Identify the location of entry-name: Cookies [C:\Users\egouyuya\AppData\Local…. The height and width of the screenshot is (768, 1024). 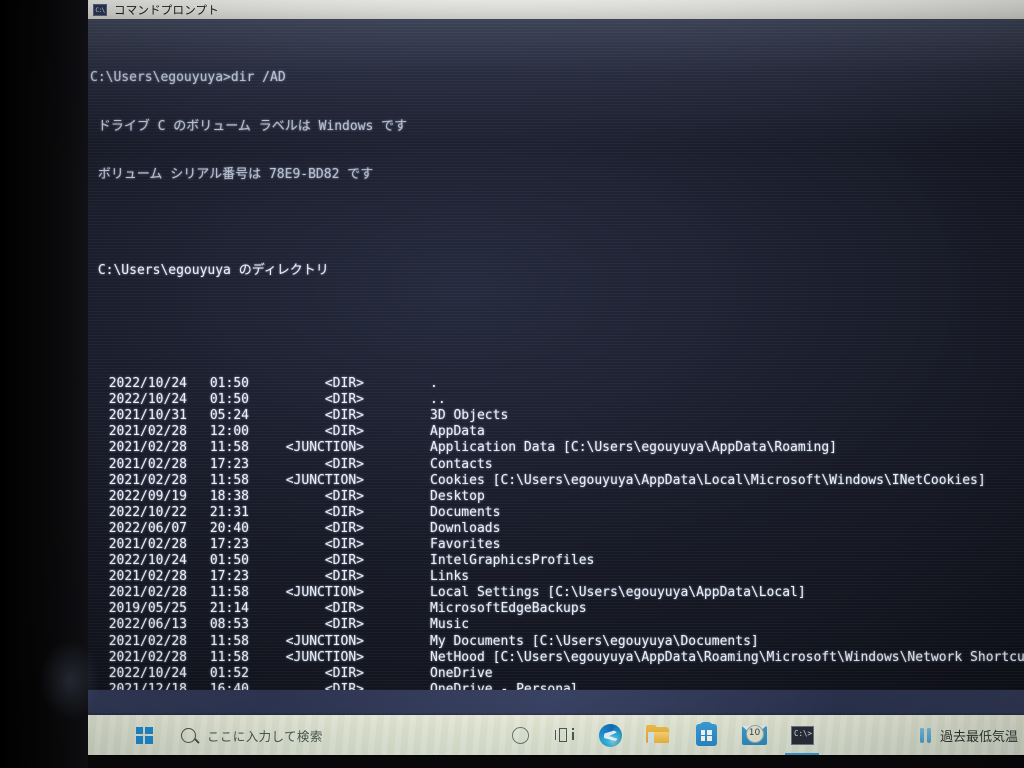
(708, 480).